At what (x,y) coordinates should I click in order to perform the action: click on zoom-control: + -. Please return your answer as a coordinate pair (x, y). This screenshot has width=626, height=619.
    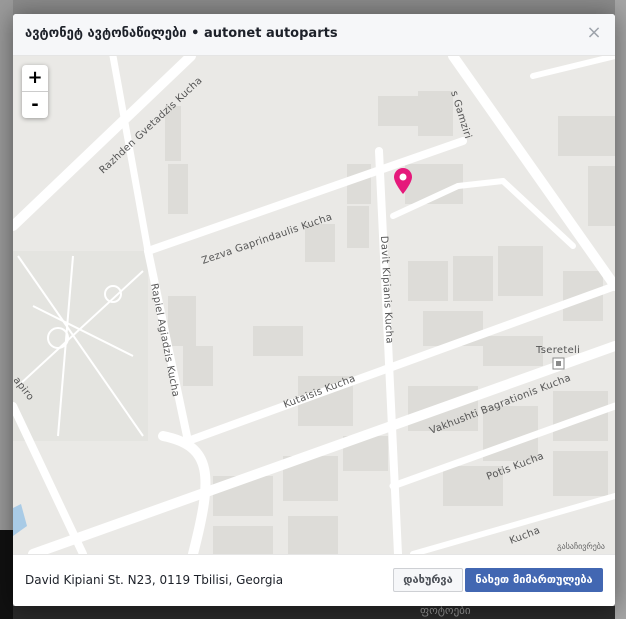
    Looking at the image, I should click on (35, 91).